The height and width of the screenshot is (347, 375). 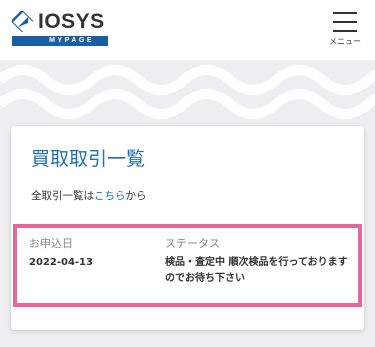 What do you see at coordinates (51, 243) in the screenshot?
I see `date-header: お申込日` at bounding box center [51, 243].